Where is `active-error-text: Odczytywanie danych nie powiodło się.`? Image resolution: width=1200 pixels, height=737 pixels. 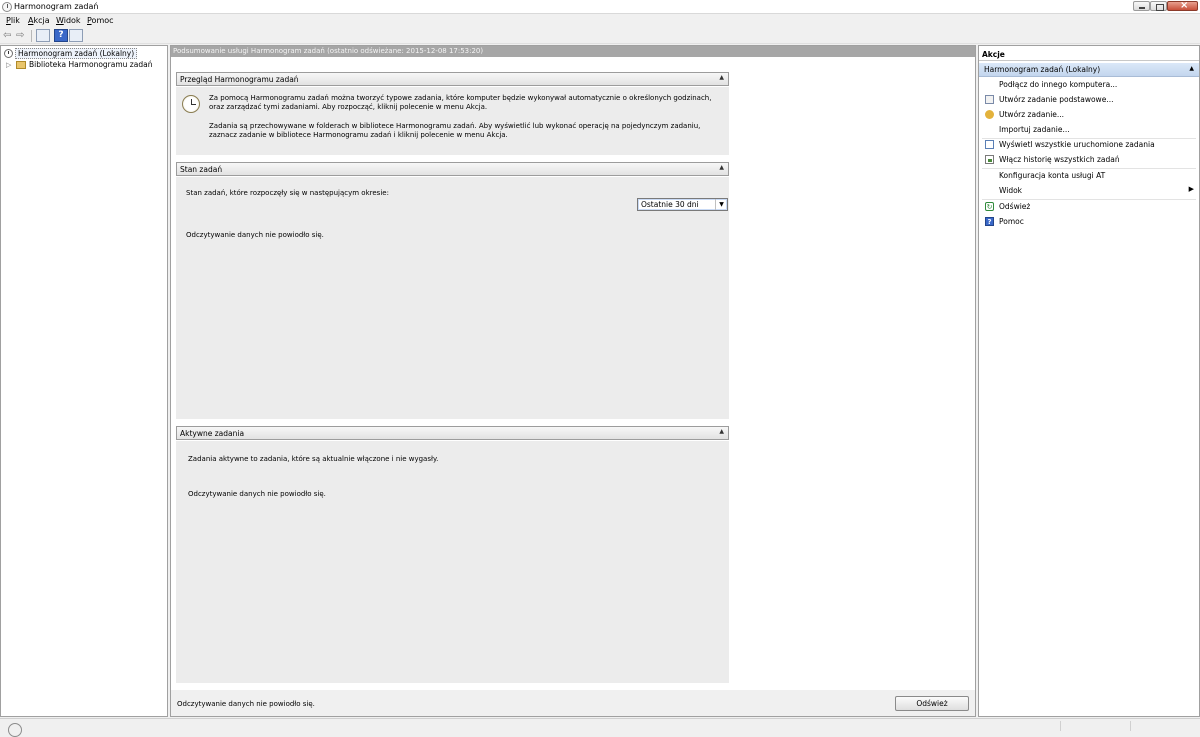 active-error-text: Odczytywanie danych nie powiodło się. is located at coordinates (257, 494).